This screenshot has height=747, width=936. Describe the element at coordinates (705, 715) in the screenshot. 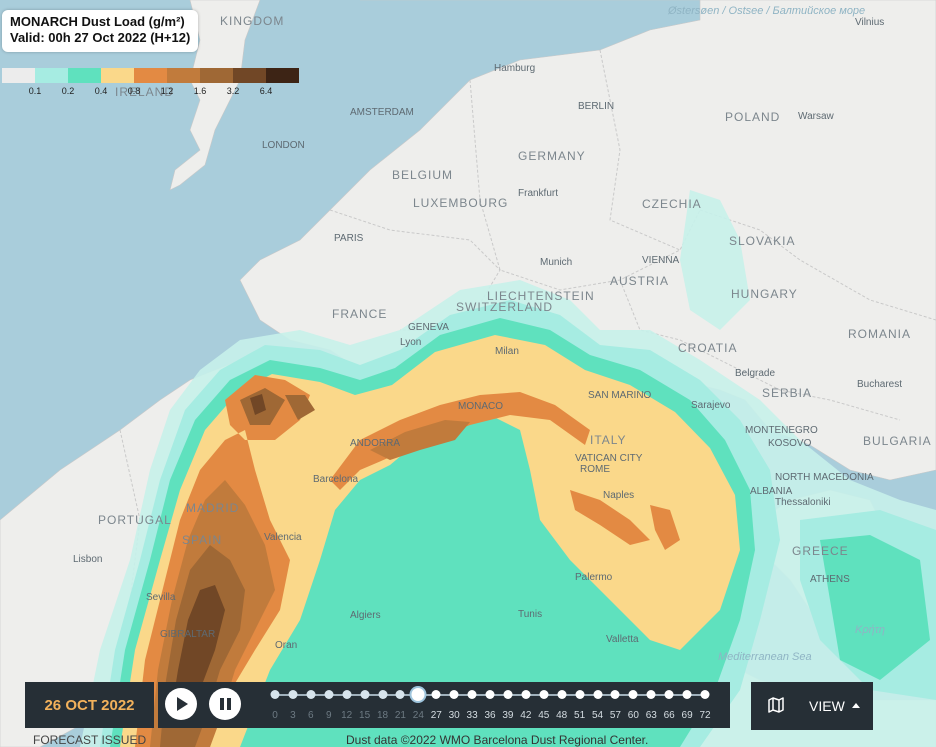

I see `timeline-step-label: 72` at that location.